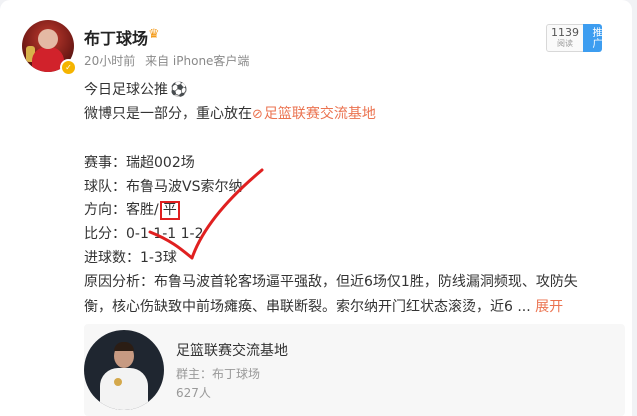 Image resolution: width=637 pixels, height=416 pixels. I want to click on direction-line: 方向：客胜/平, so click(132, 209).